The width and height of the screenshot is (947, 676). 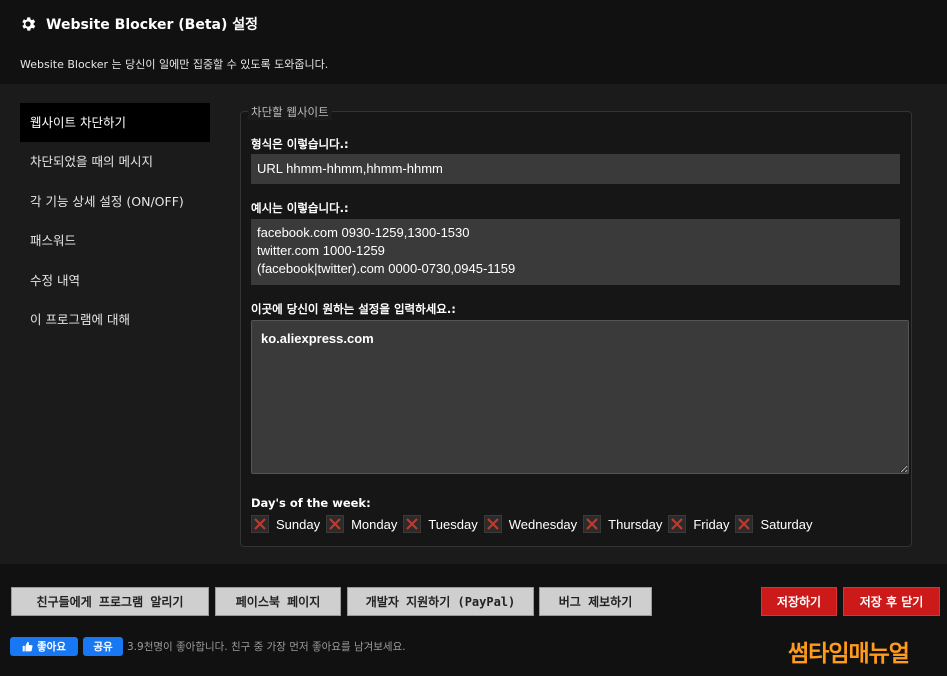 I want to click on panel-legend: 차단할 웹사이트, so click(x=290, y=112).